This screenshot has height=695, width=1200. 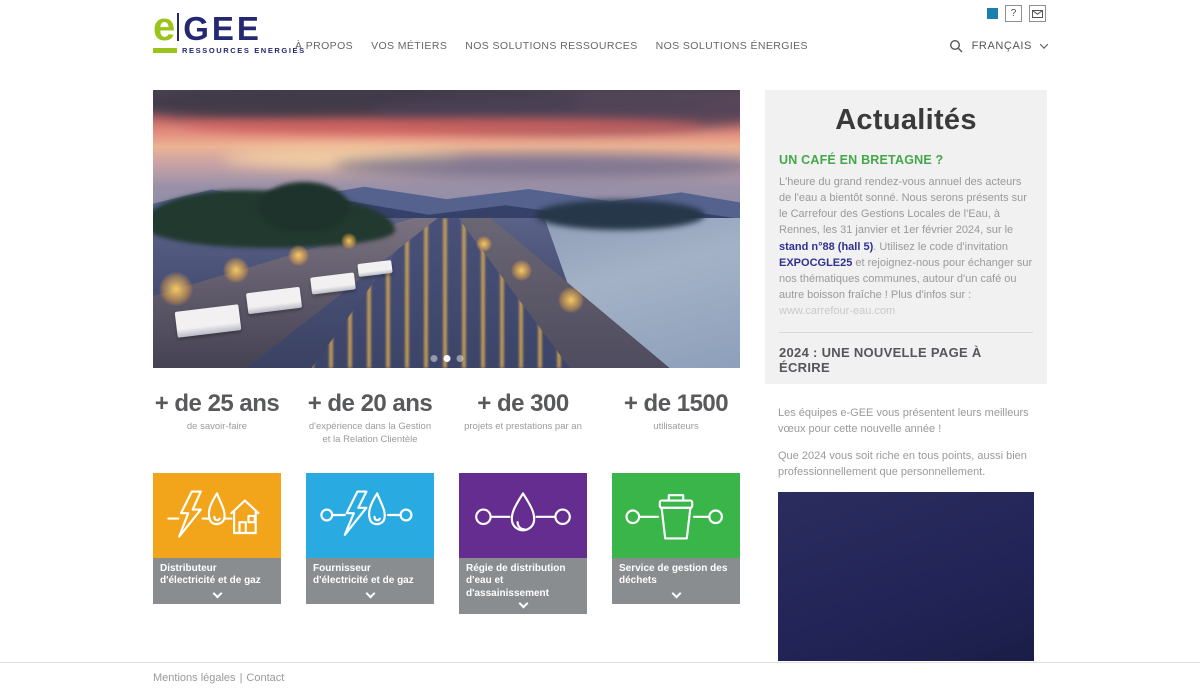 What do you see at coordinates (222, 29) in the screenshot?
I see `logo-name: GEE` at bounding box center [222, 29].